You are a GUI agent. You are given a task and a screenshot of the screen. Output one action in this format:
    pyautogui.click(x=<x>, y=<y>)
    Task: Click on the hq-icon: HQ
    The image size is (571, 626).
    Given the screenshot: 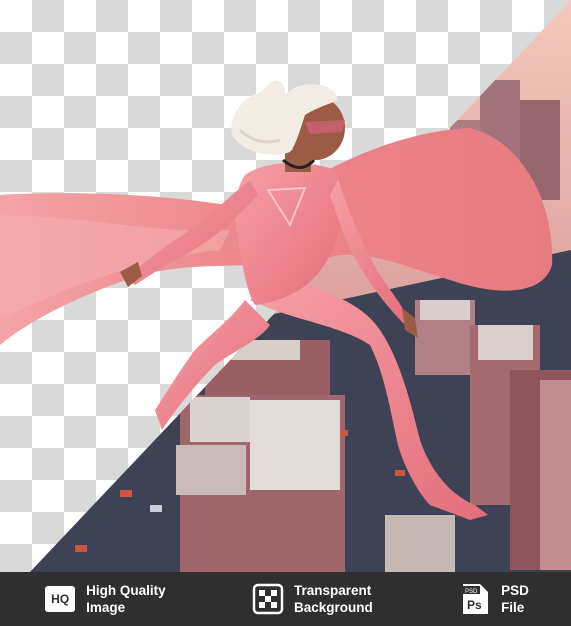 What is the action you would take?
    pyautogui.click(x=60, y=599)
    